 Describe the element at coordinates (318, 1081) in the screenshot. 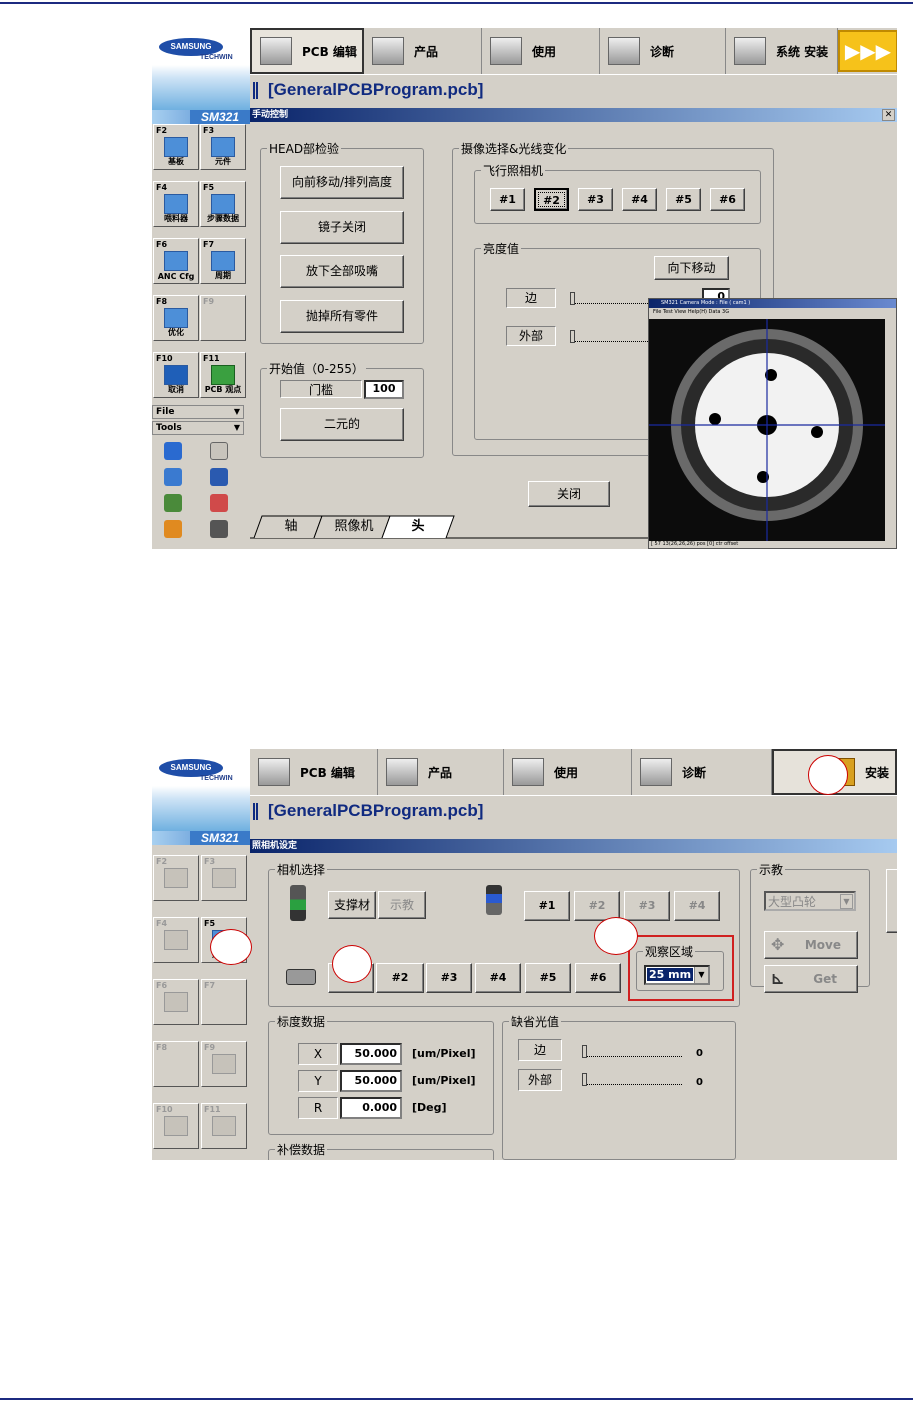

I see `scale-y-label: Y` at that location.